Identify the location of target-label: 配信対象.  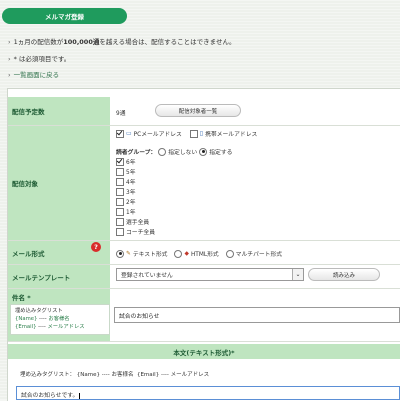
(59, 183).